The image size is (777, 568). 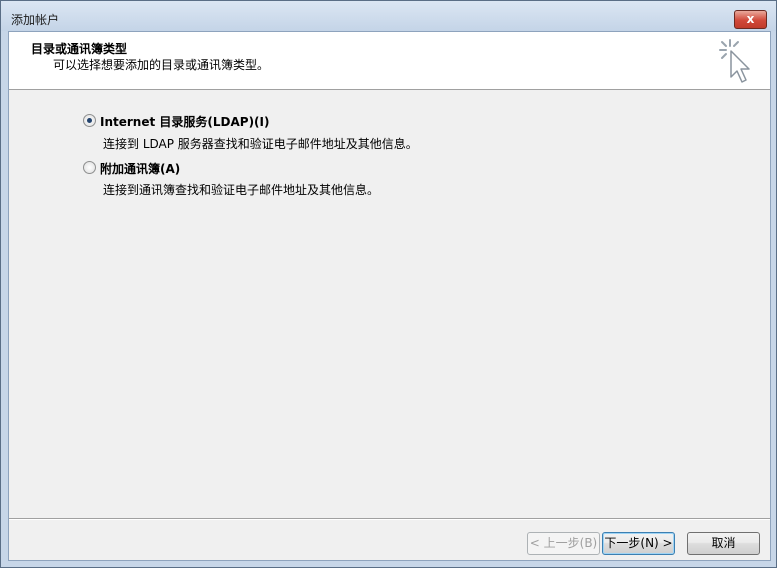 I want to click on window-title: 添加帐户, so click(x=35, y=20).